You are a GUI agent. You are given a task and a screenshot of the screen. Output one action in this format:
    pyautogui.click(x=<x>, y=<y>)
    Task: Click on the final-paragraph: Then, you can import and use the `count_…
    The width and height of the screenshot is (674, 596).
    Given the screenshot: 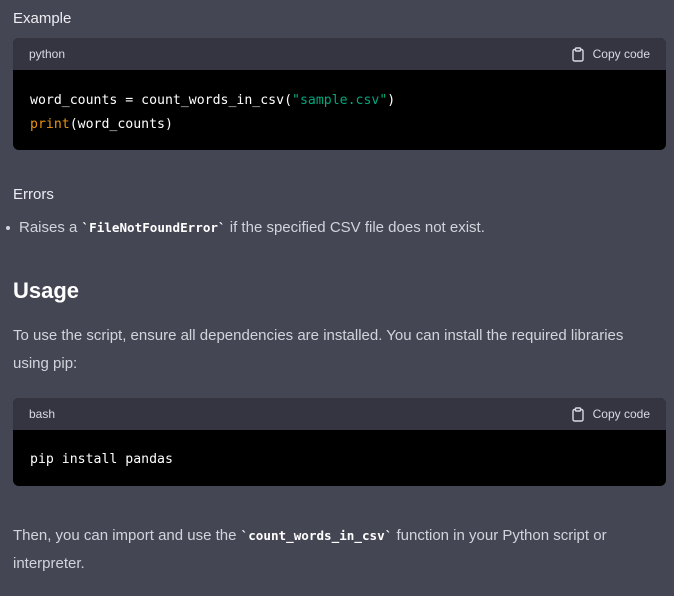 What is the action you would take?
    pyautogui.click(x=310, y=549)
    